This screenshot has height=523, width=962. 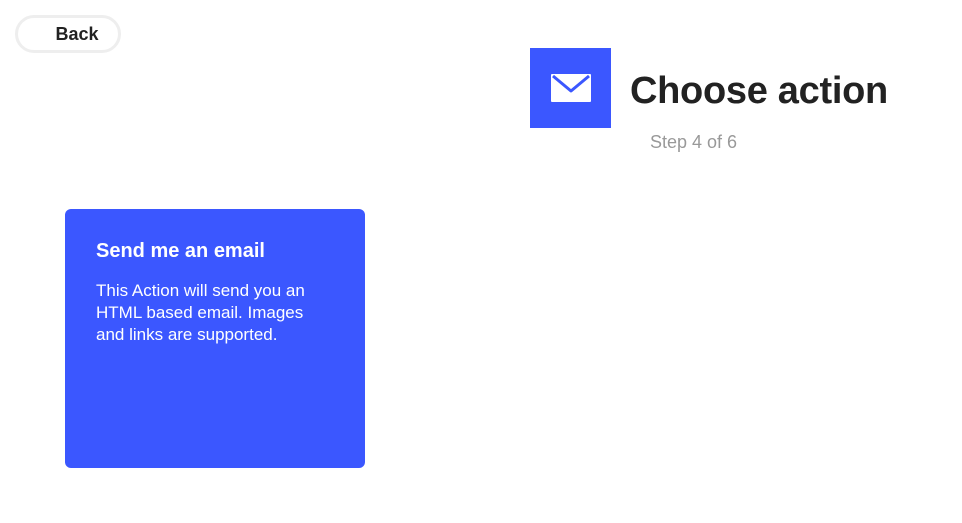 What do you see at coordinates (68, 34) in the screenshot?
I see `back-button: Back` at bounding box center [68, 34].